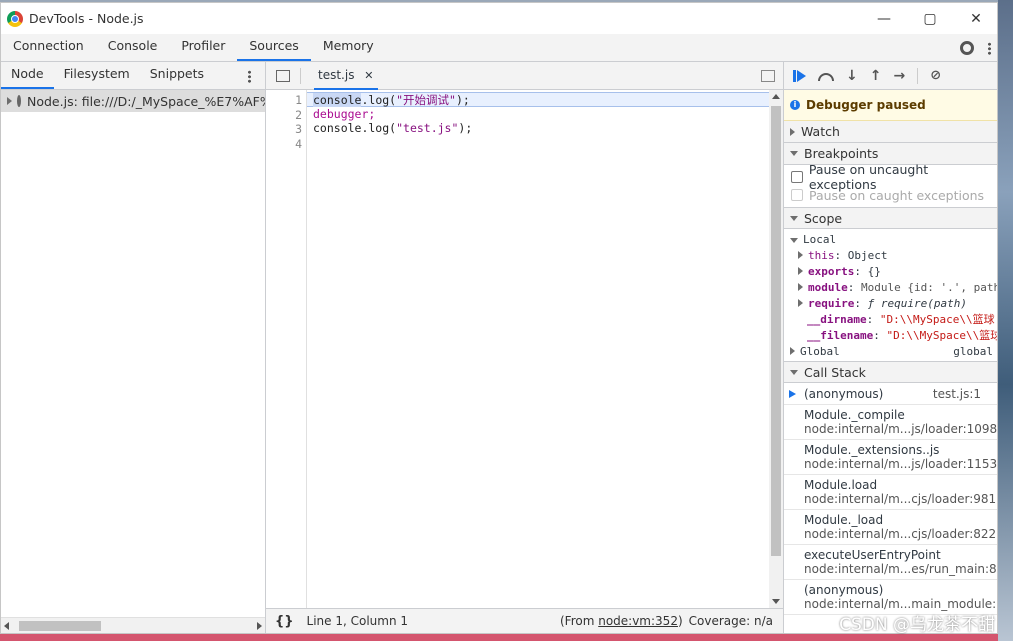 Image resolution: width=1013 pixels, height=641 pixels. Describe the element at coordinates (900, 499) in the screenshot. I see `frame-location: node:internal/m...cjs/loader:981` at that location.